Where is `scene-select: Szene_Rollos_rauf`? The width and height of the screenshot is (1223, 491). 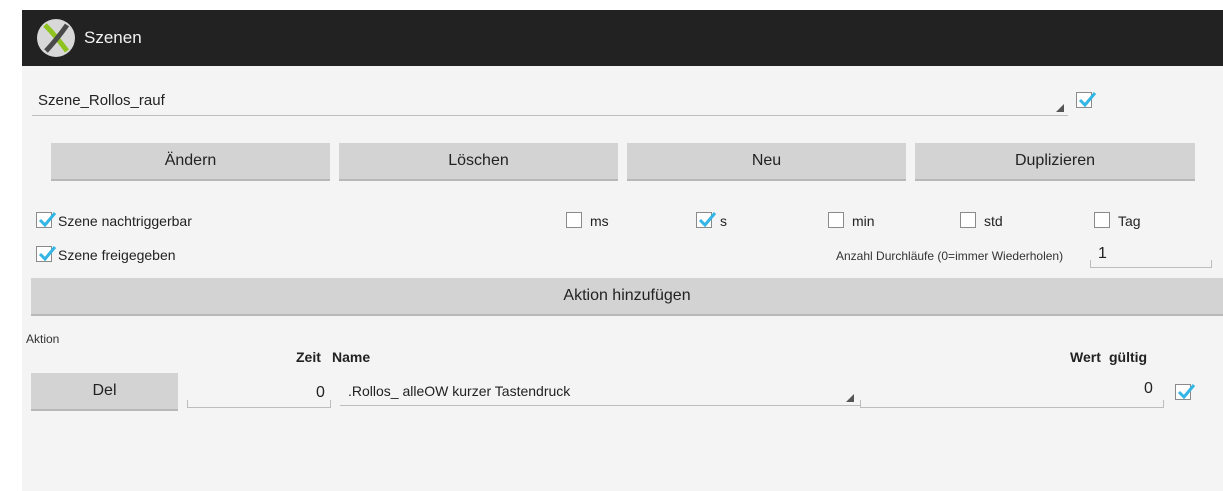
scene-select: Szene_Rollos_rauf is located at coordinates (550, 102).